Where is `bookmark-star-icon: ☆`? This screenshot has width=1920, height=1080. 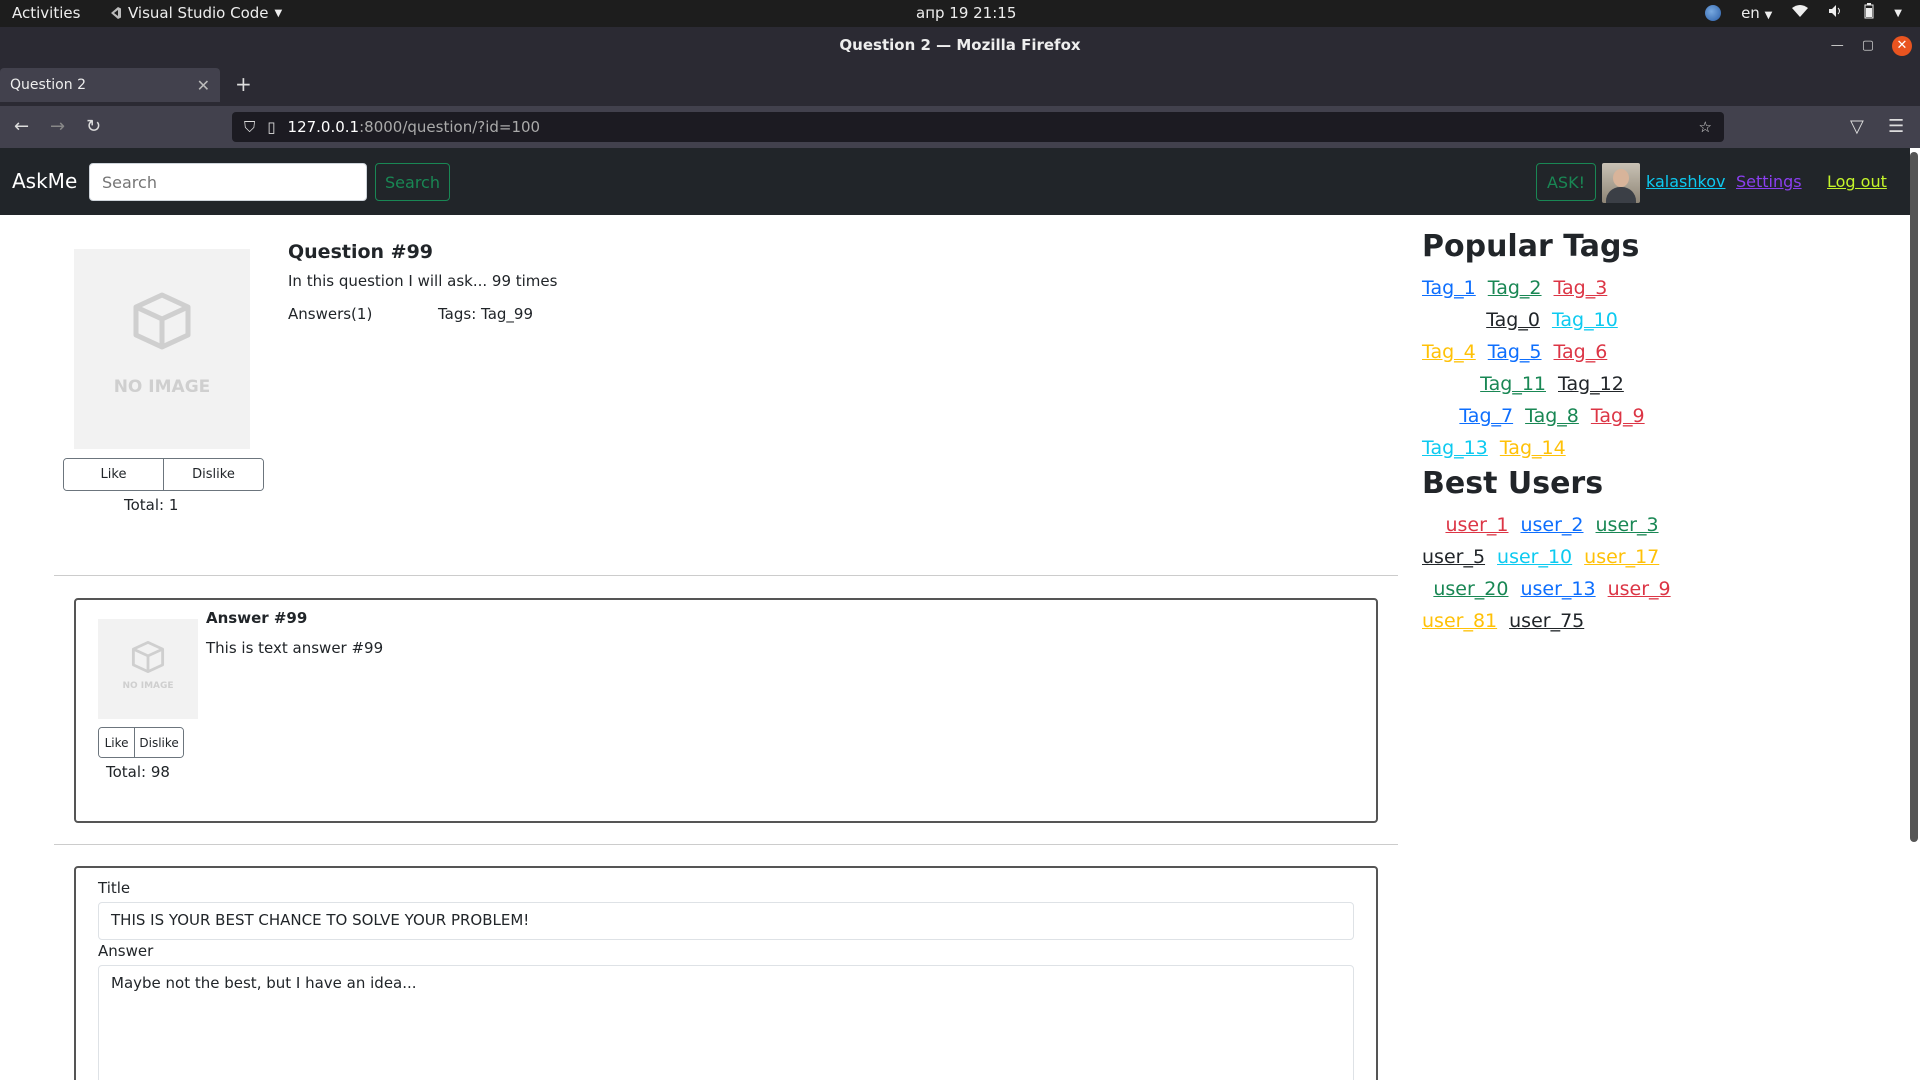
bookmark-star-icon: ☆ is located at coordinates (1705, 127).